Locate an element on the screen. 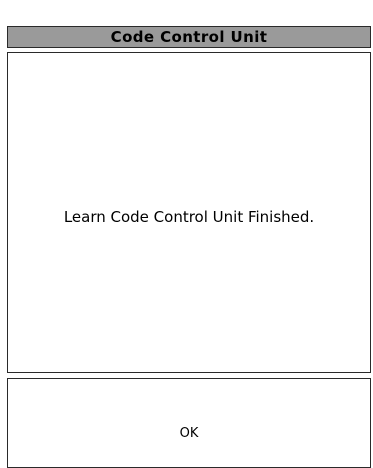 The height and width of the screenshot is (468, 373). dialog-title: Code Control Unit is located at coordinates (189, 37).